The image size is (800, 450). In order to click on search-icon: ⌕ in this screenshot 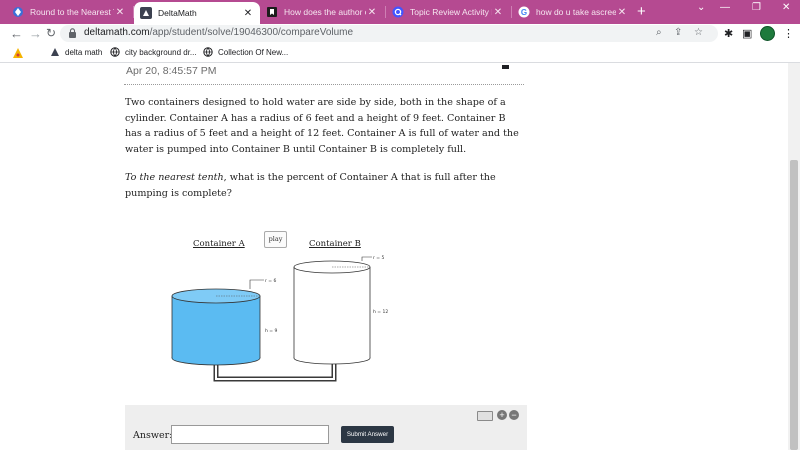, I will do `click(659, 32)`.